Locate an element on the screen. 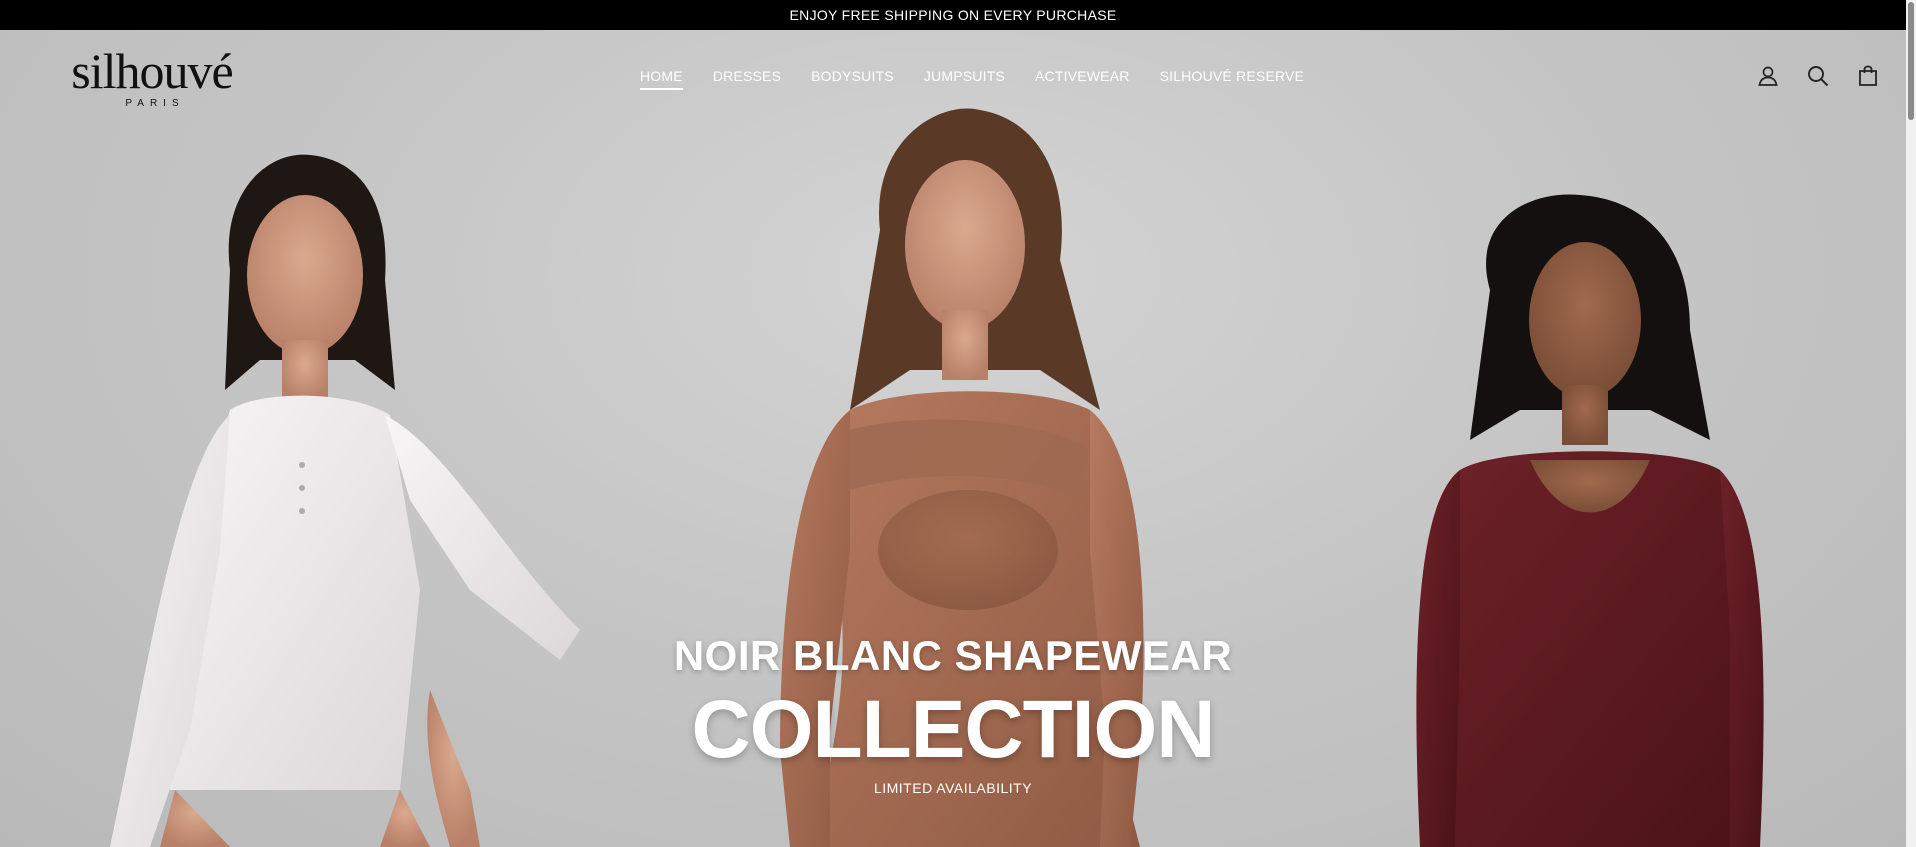 The image size is (1916, 847). nav-item-jumpsuits: JUMPSUITS is located at coordinates (964, 79).